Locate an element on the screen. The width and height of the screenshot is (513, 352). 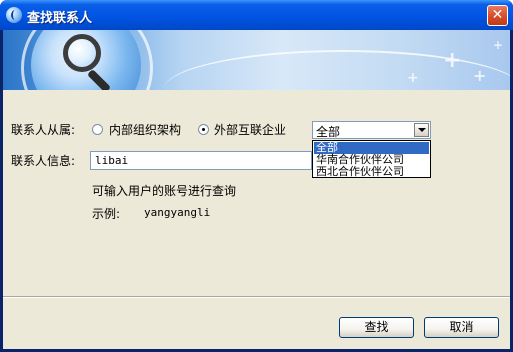
window-title: 查找联系人 is located at coordinates (60, 18).